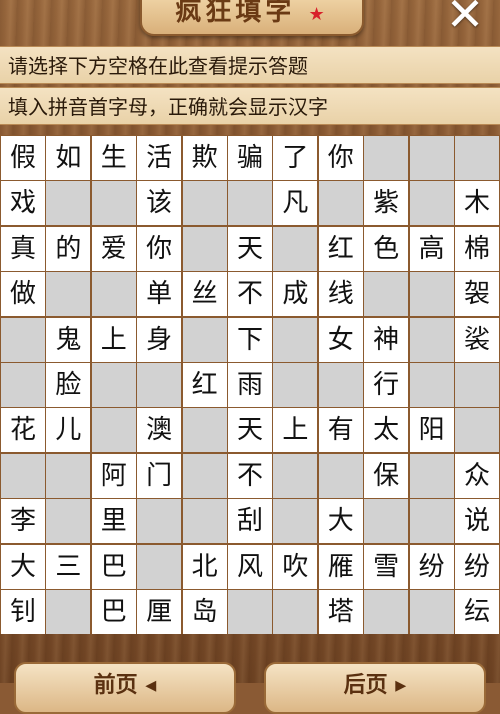  I want to click on grid-cell-filled: 里, so click(113, 521).